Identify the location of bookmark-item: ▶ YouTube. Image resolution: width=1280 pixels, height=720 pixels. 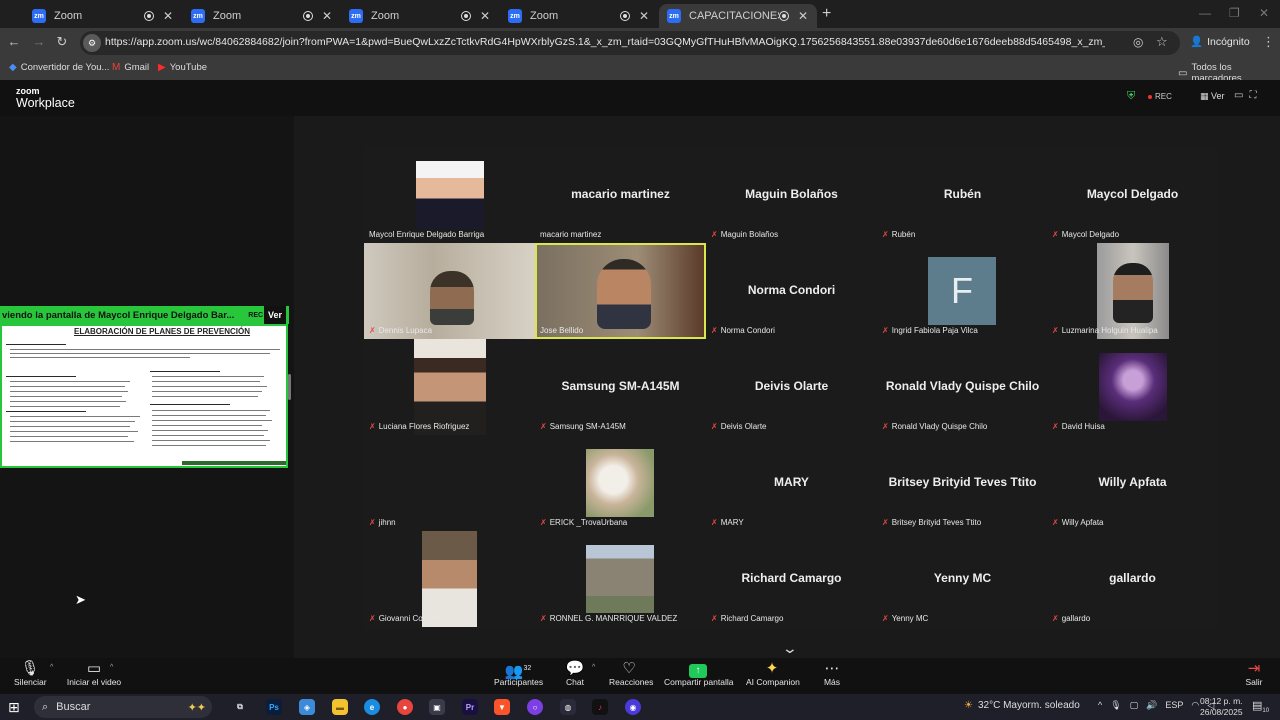
(182, 67).